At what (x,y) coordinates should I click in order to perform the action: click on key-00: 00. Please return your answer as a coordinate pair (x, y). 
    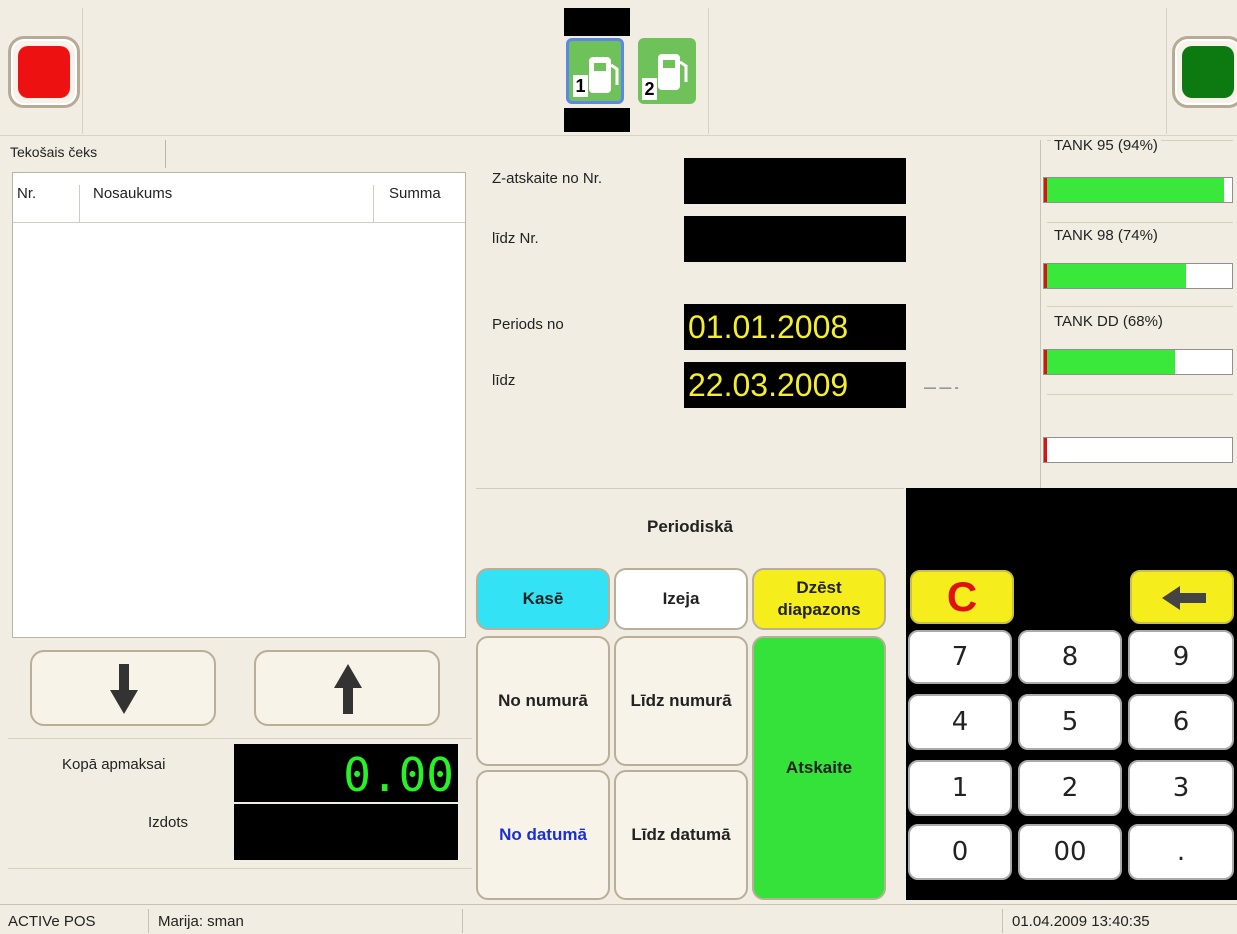
    Looking at the image, I should click on (1070, 852).